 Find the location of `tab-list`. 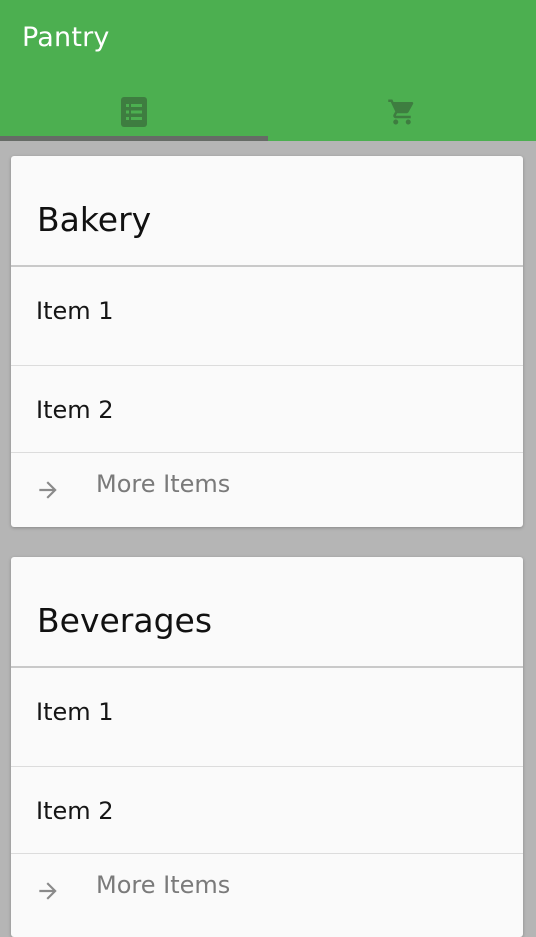

tab-list is located at coordinates (134, 111).